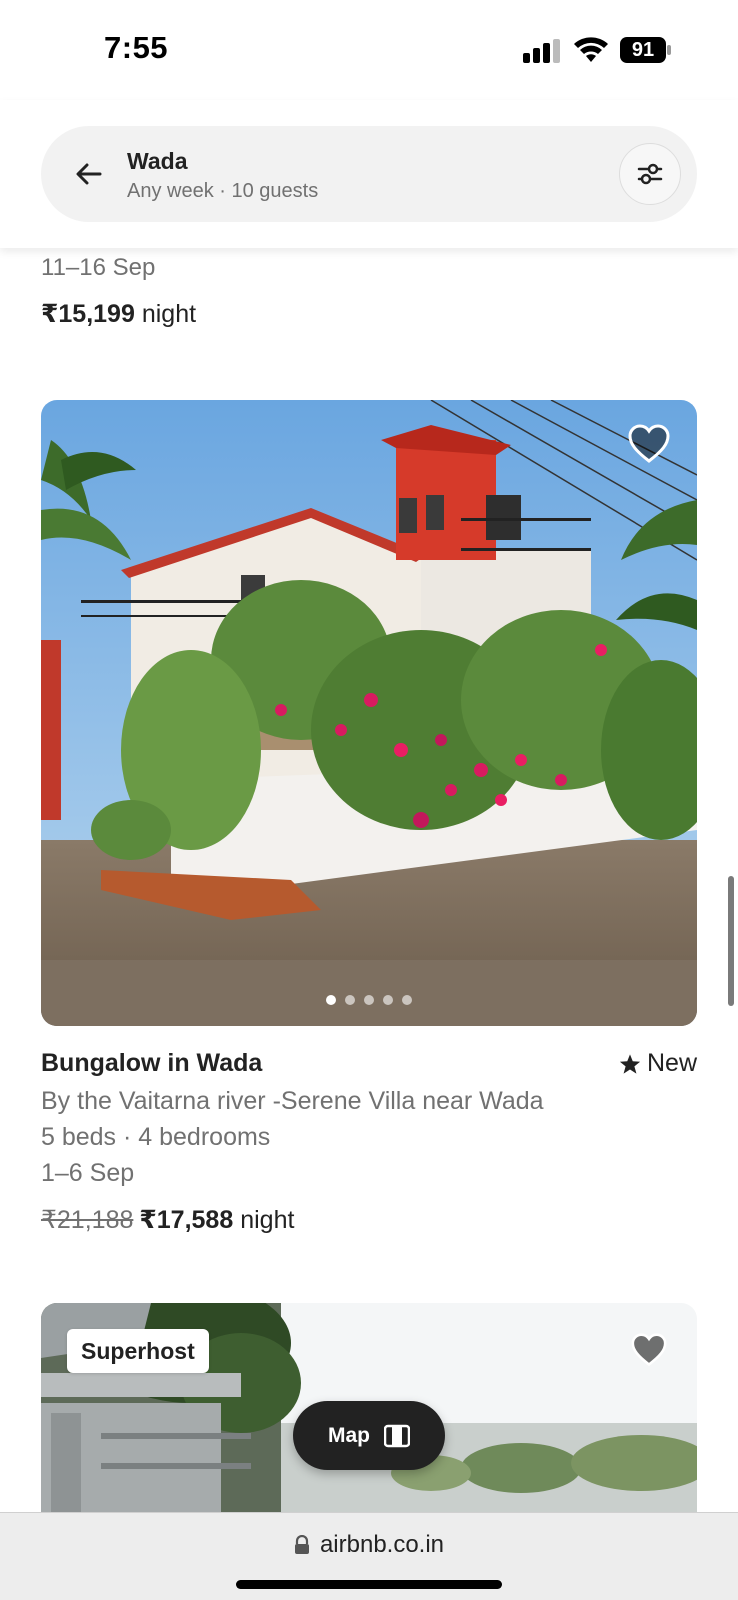 The height and width of the screenshot is (1600, 738). Describe the element at coordinates (369, 1584) in the screenshot. I see `home-indicator` at that location.